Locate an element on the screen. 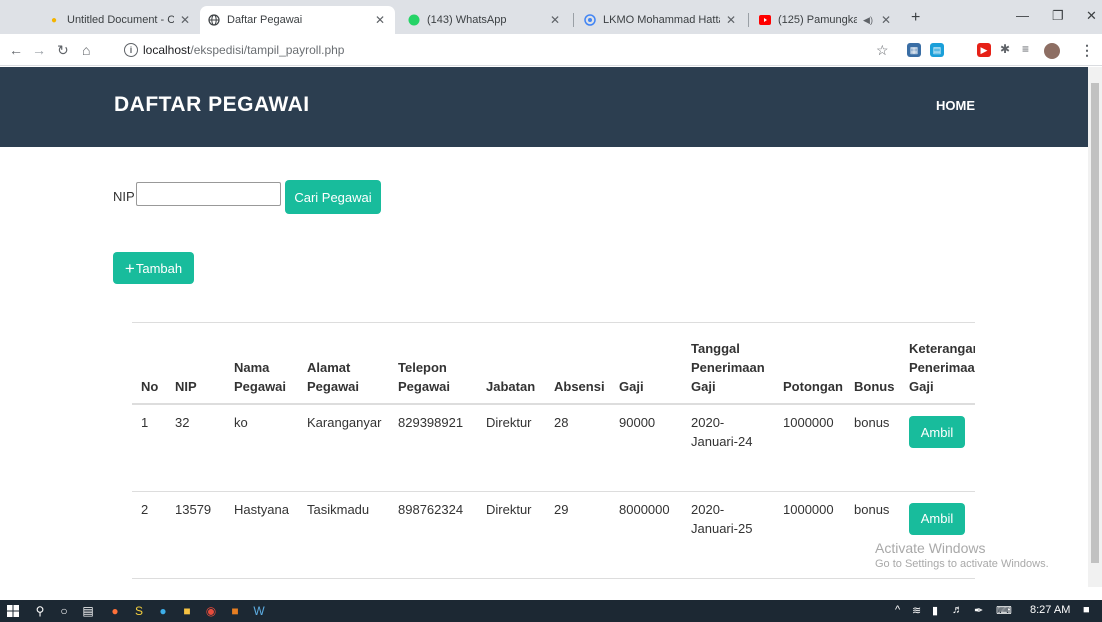 The height and width of the screenshot is (622, 1102). tab-title: LKMO Mohammad Hatta by Jo is located at coordinates (661, 20).